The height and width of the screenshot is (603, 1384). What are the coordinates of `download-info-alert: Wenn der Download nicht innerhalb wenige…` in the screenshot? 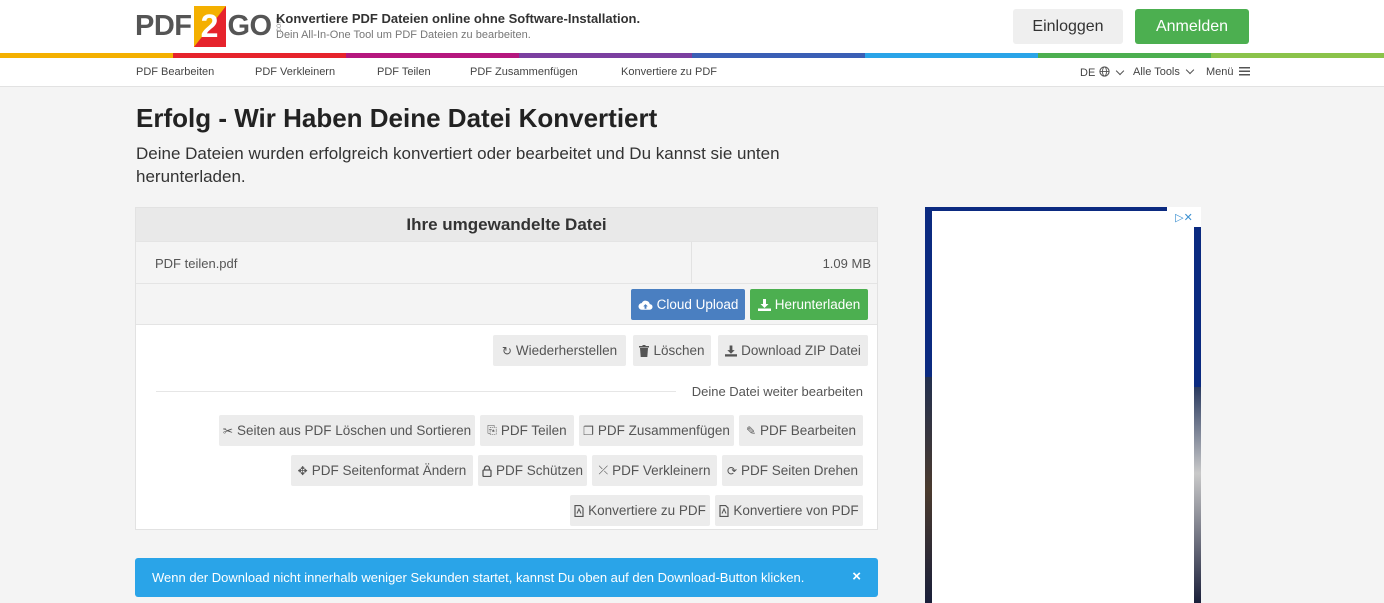 It's located at (506, 577).